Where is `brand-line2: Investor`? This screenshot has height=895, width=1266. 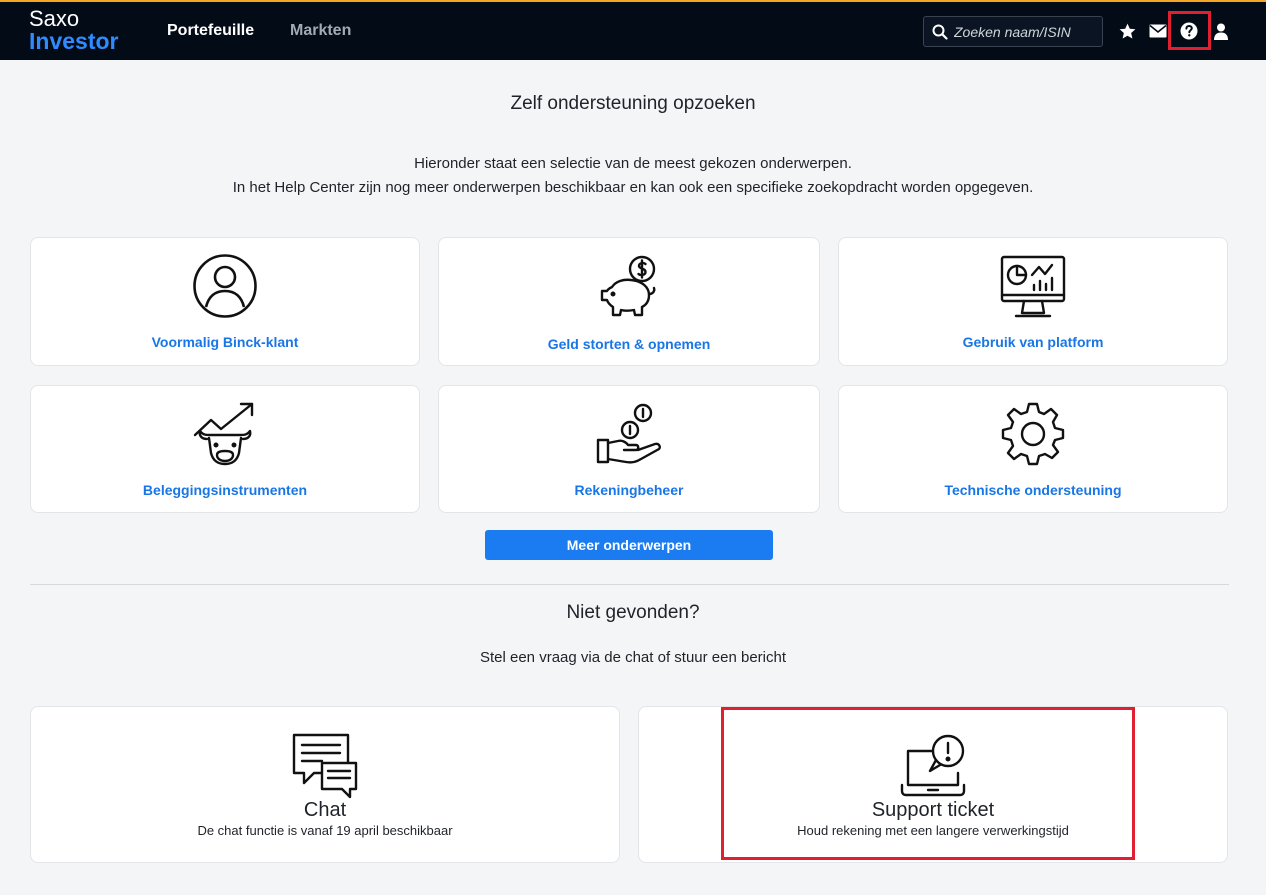 brand-line2: Investor is located at coordinates (74, 41).